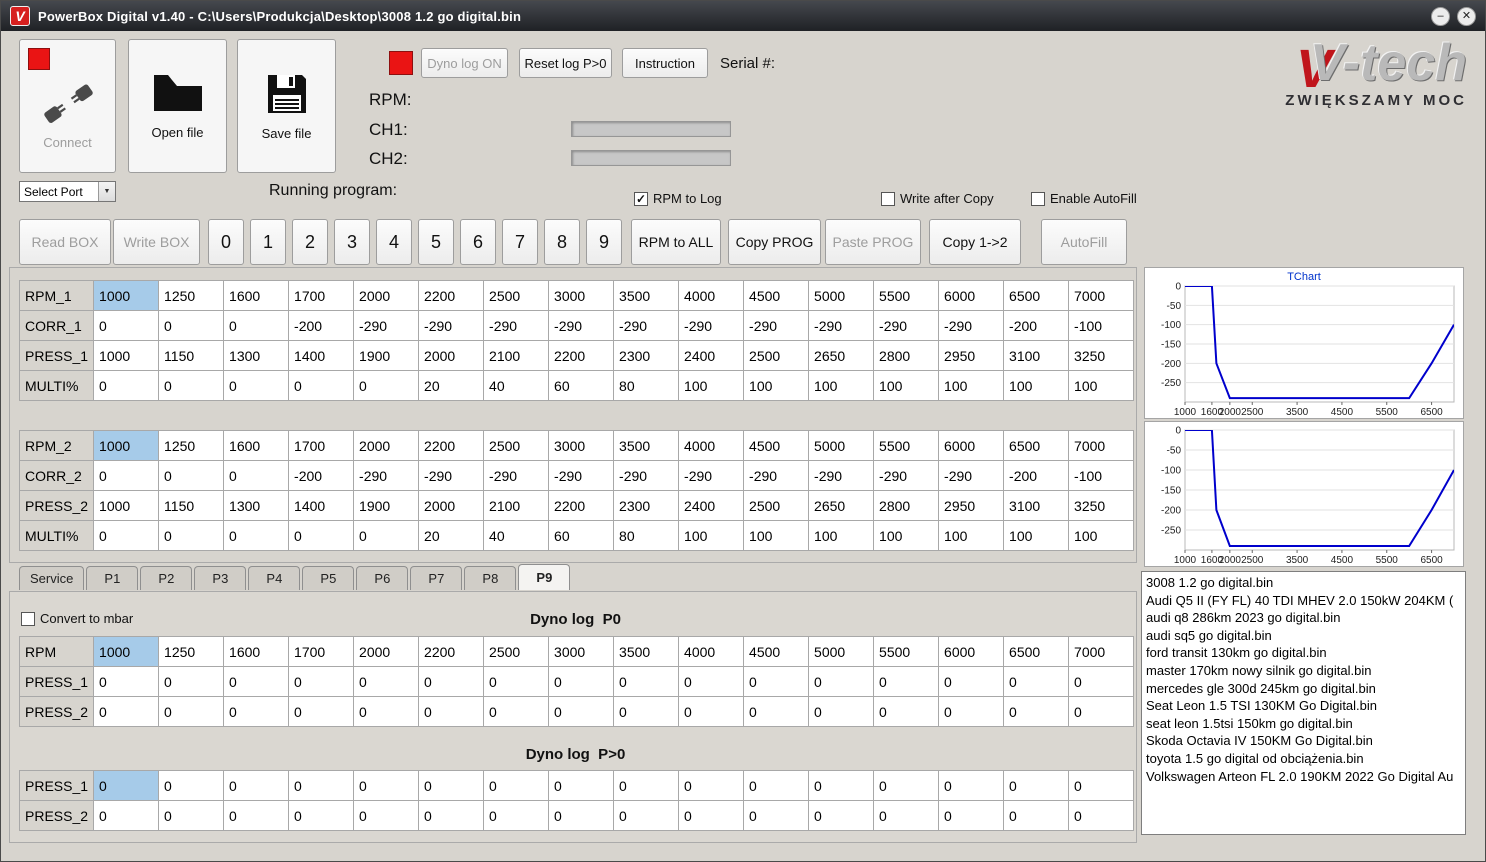  What do you see at coordinates (394, 242) in the screenshot?
I see `program-button-4: 4` at bounding box center [394, 242].